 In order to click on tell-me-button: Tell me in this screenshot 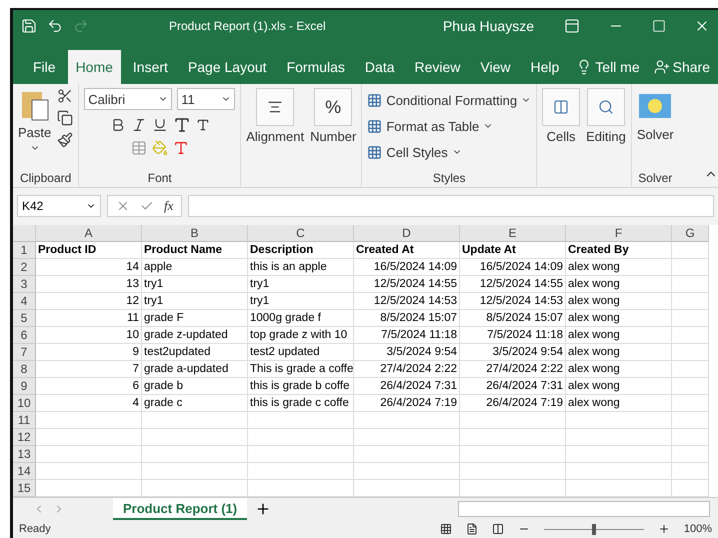, I will do `click(608, 67)`.